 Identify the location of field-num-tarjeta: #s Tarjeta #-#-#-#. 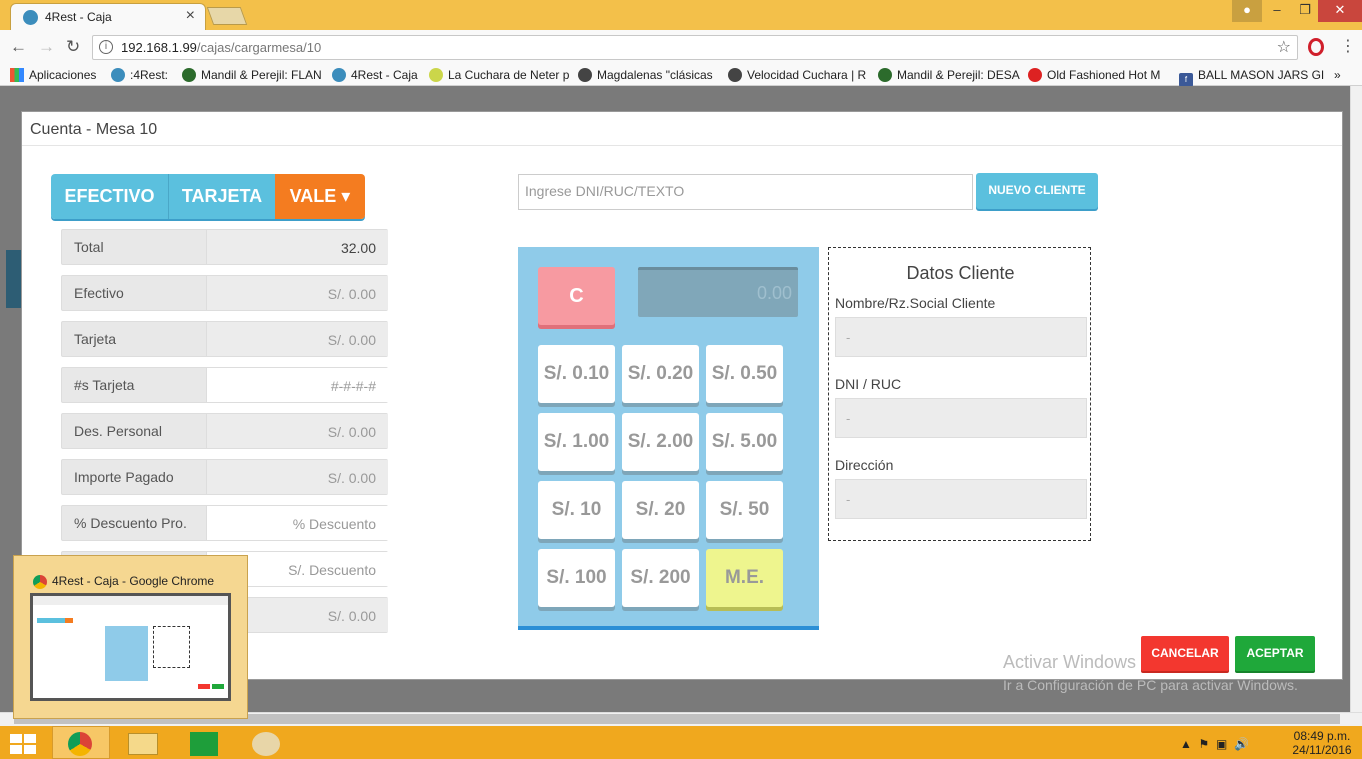
(224, 385).